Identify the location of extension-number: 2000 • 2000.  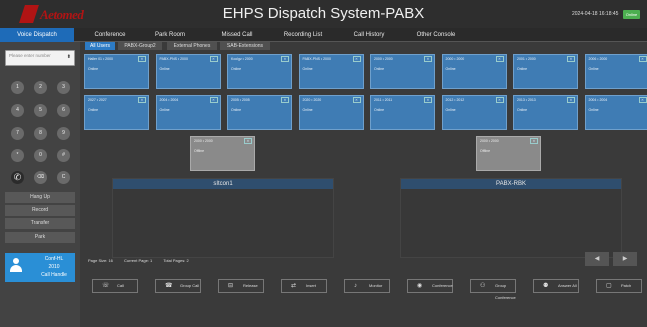
(383, 59).